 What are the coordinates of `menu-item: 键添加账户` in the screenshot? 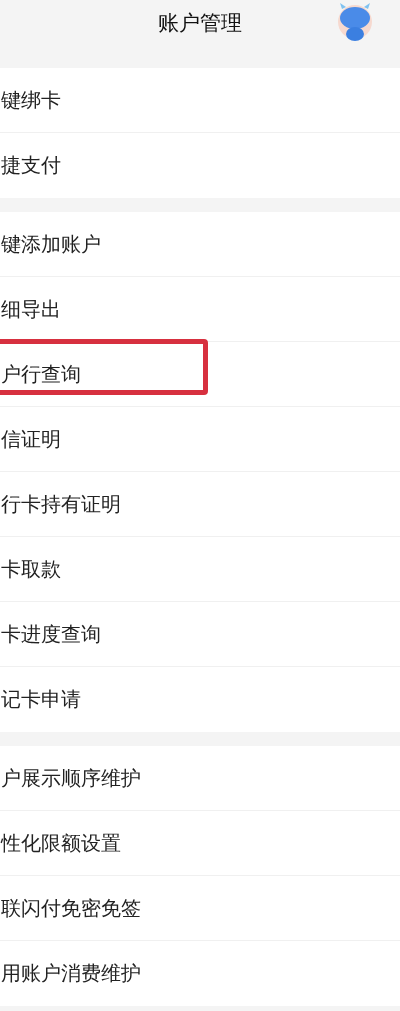 It's located at (200, 244).